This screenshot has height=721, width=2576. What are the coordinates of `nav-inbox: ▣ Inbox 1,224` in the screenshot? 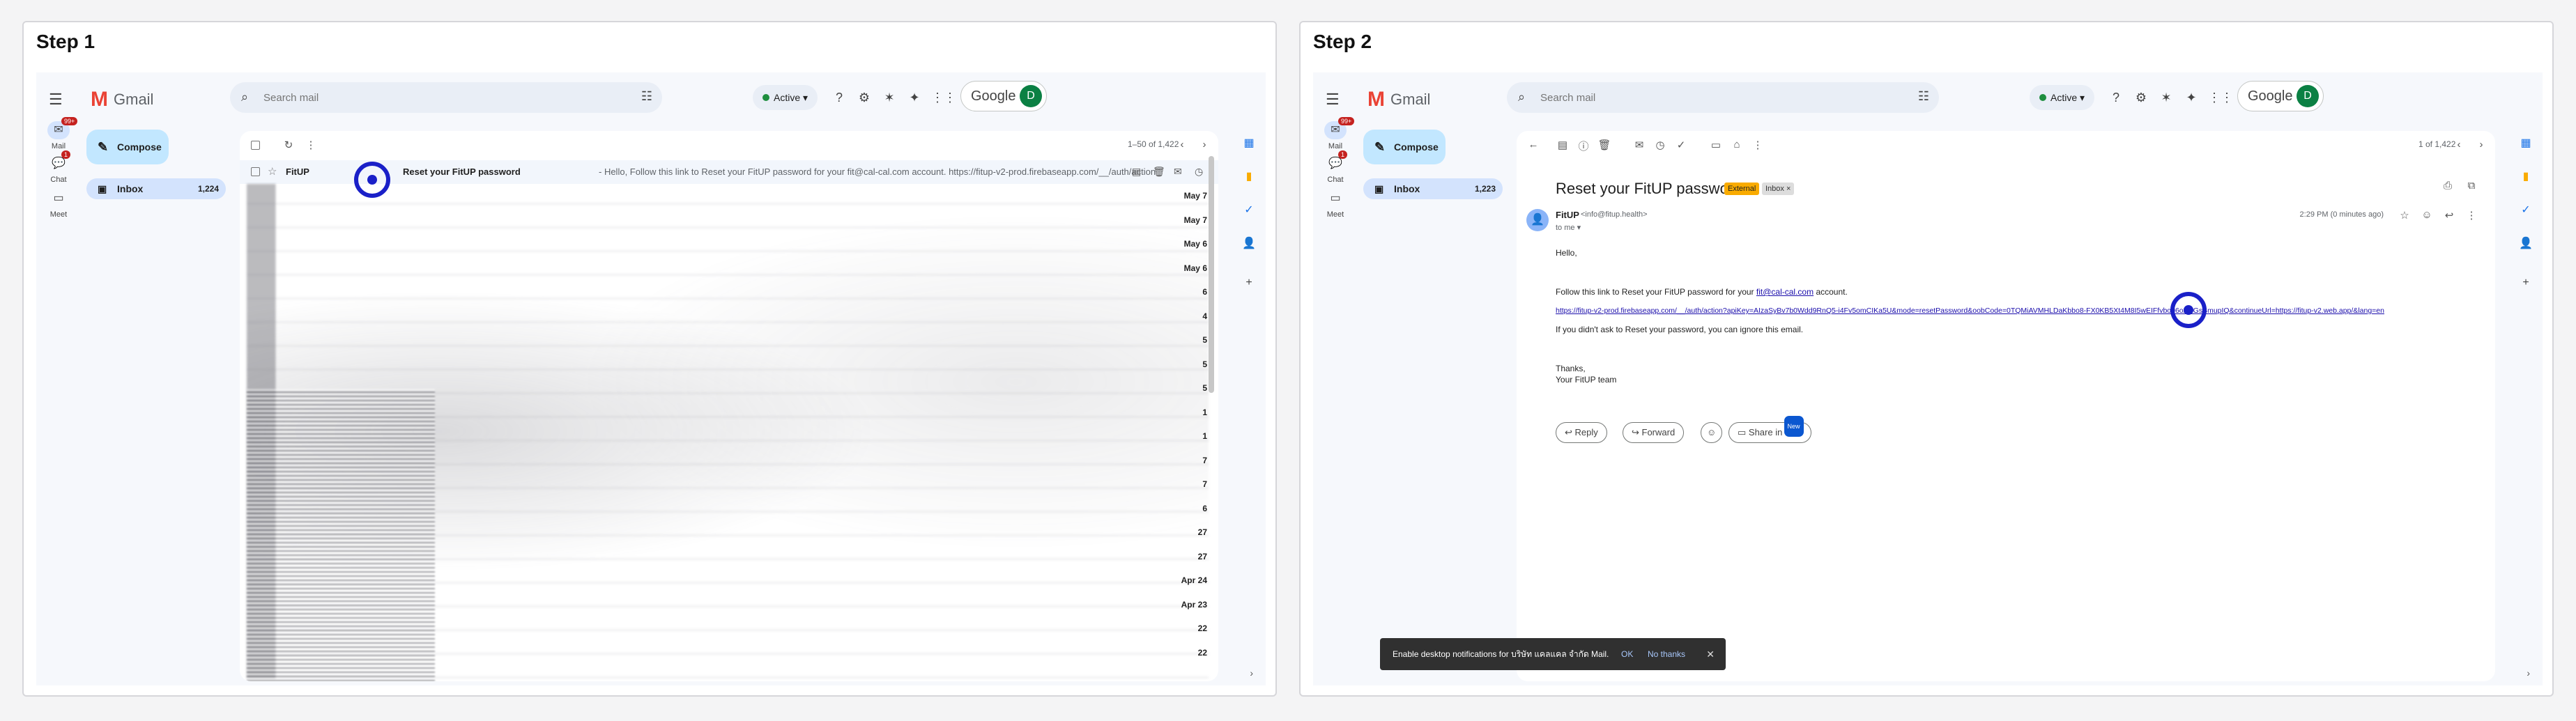 It's located at (156, 188).